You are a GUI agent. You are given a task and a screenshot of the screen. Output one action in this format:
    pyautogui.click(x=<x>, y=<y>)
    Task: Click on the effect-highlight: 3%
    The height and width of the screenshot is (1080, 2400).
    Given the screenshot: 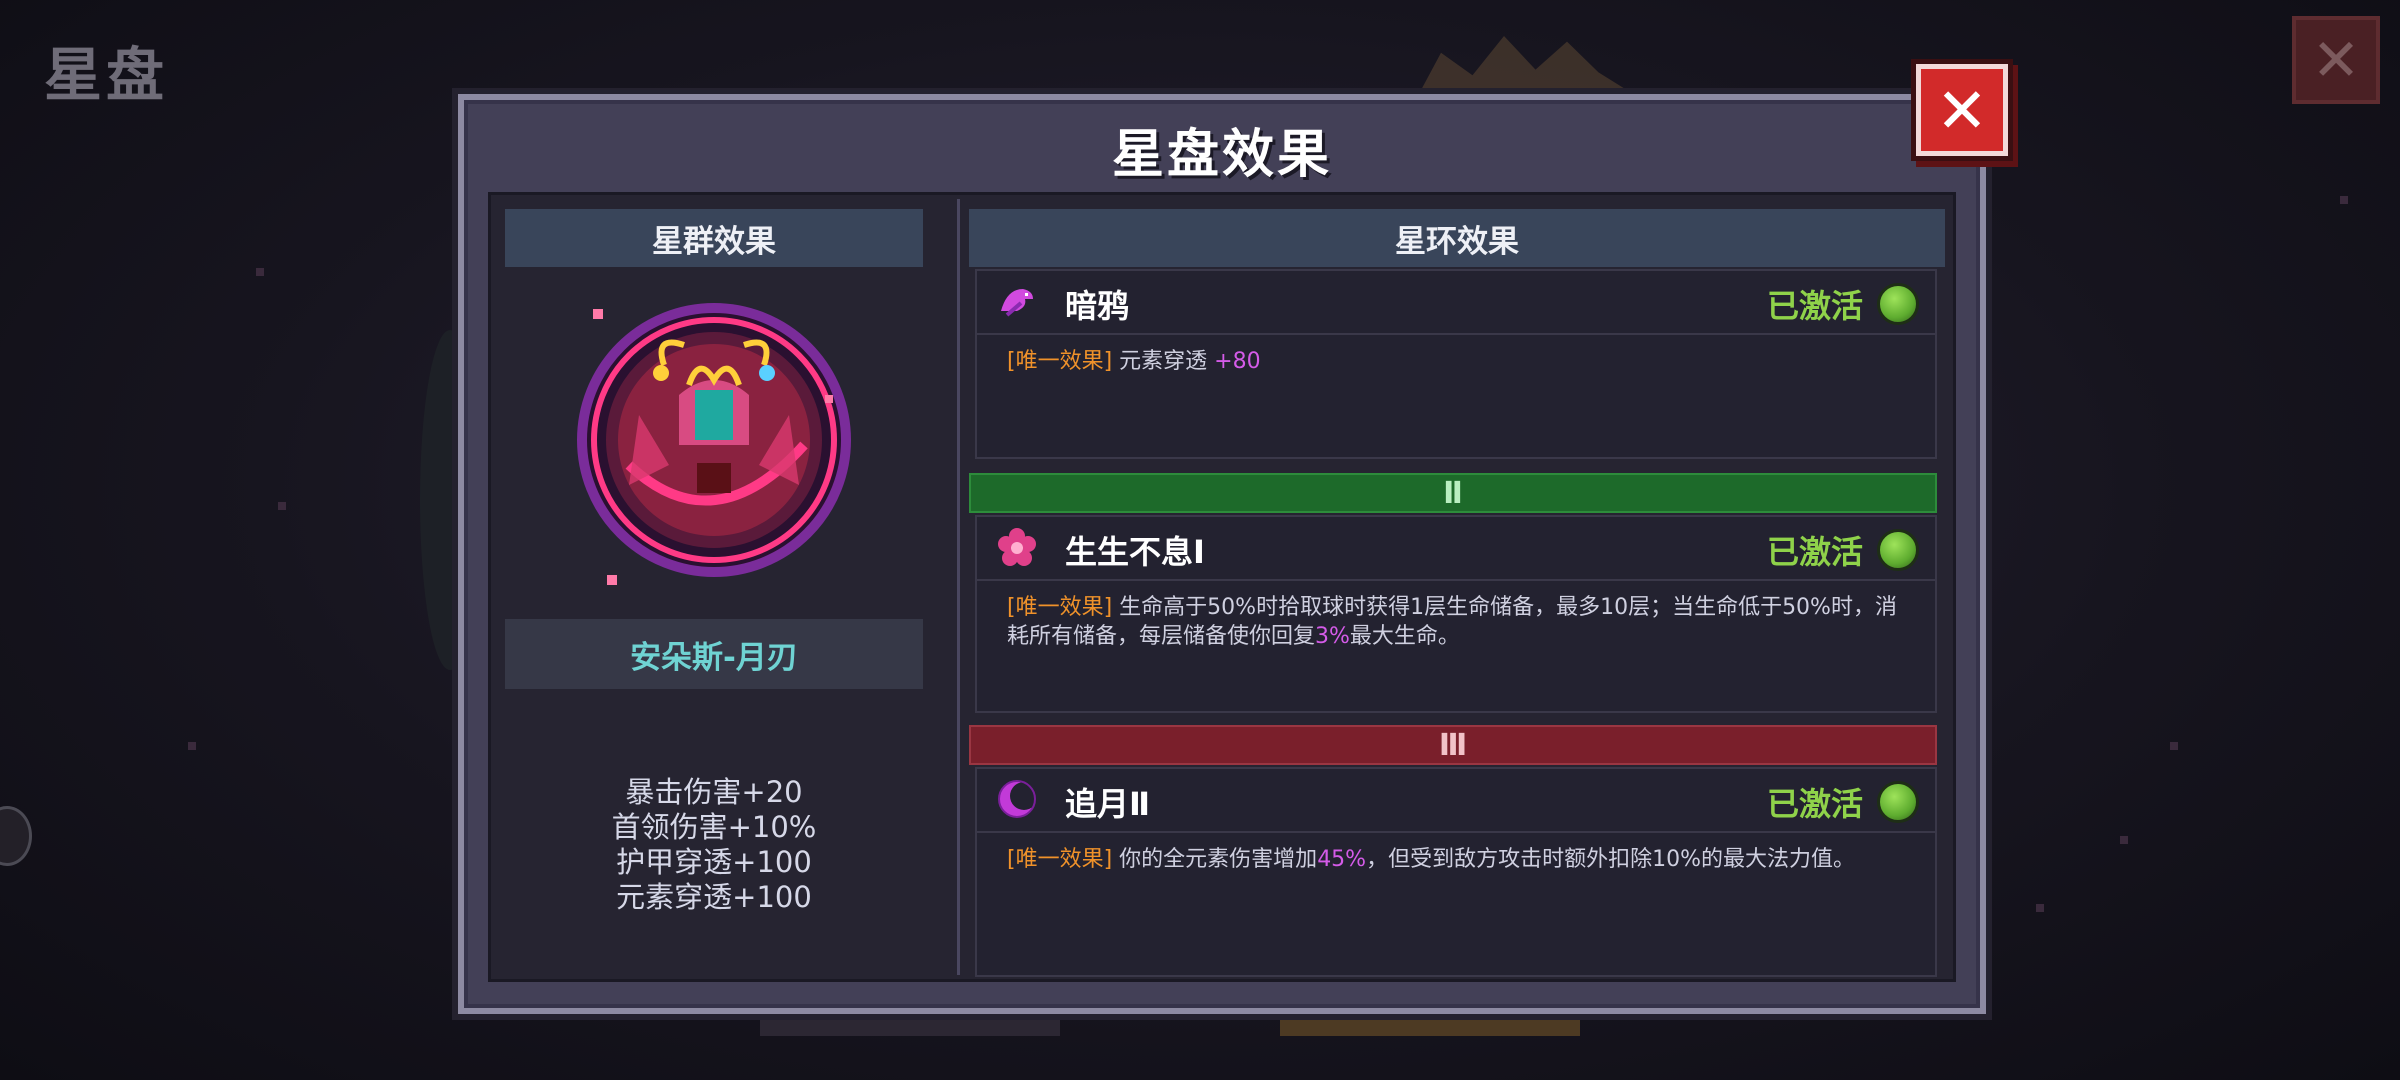 What is the action you would take?
    pyautogui.click(x=1332, y=636)
    